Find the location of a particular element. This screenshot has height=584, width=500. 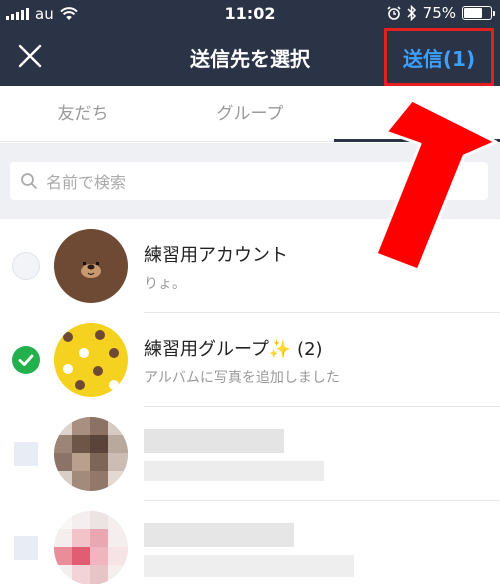

navbar: 送信先を選択 送信(1) is located at coordinates (250, 57).